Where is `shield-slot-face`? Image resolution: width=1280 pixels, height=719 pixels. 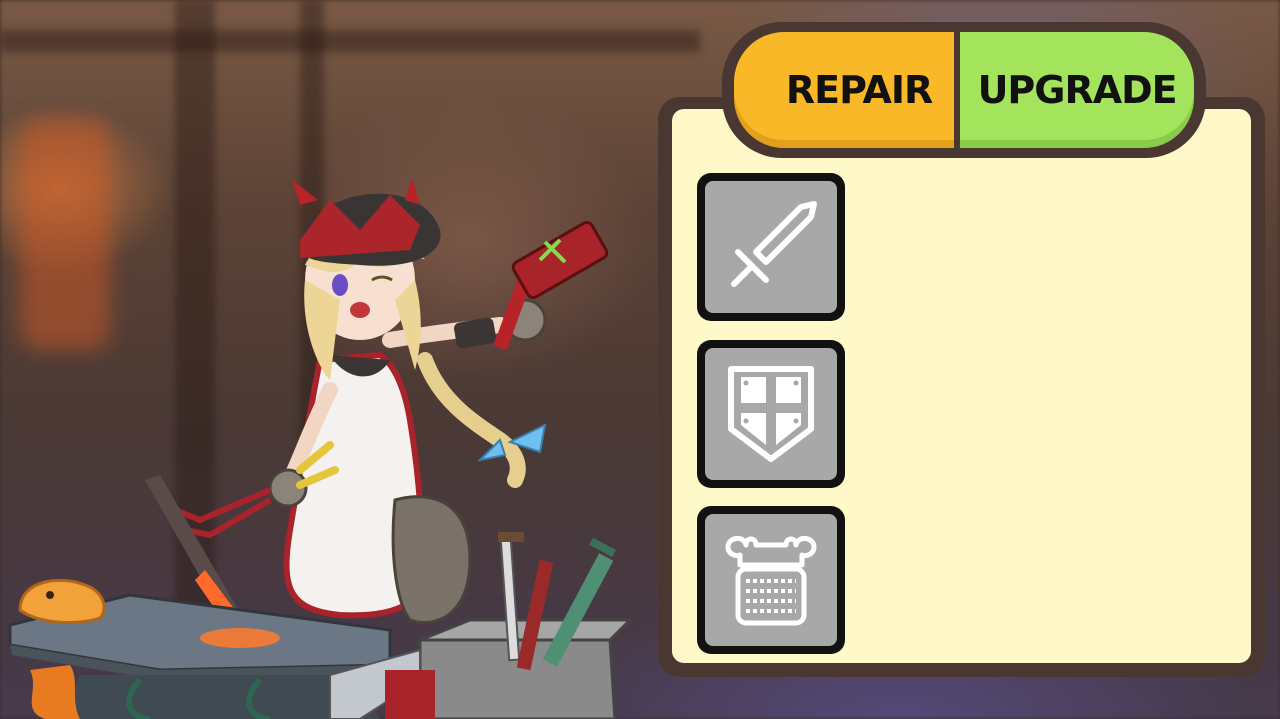 shield-slot-face is located at coordinates (771, 414).